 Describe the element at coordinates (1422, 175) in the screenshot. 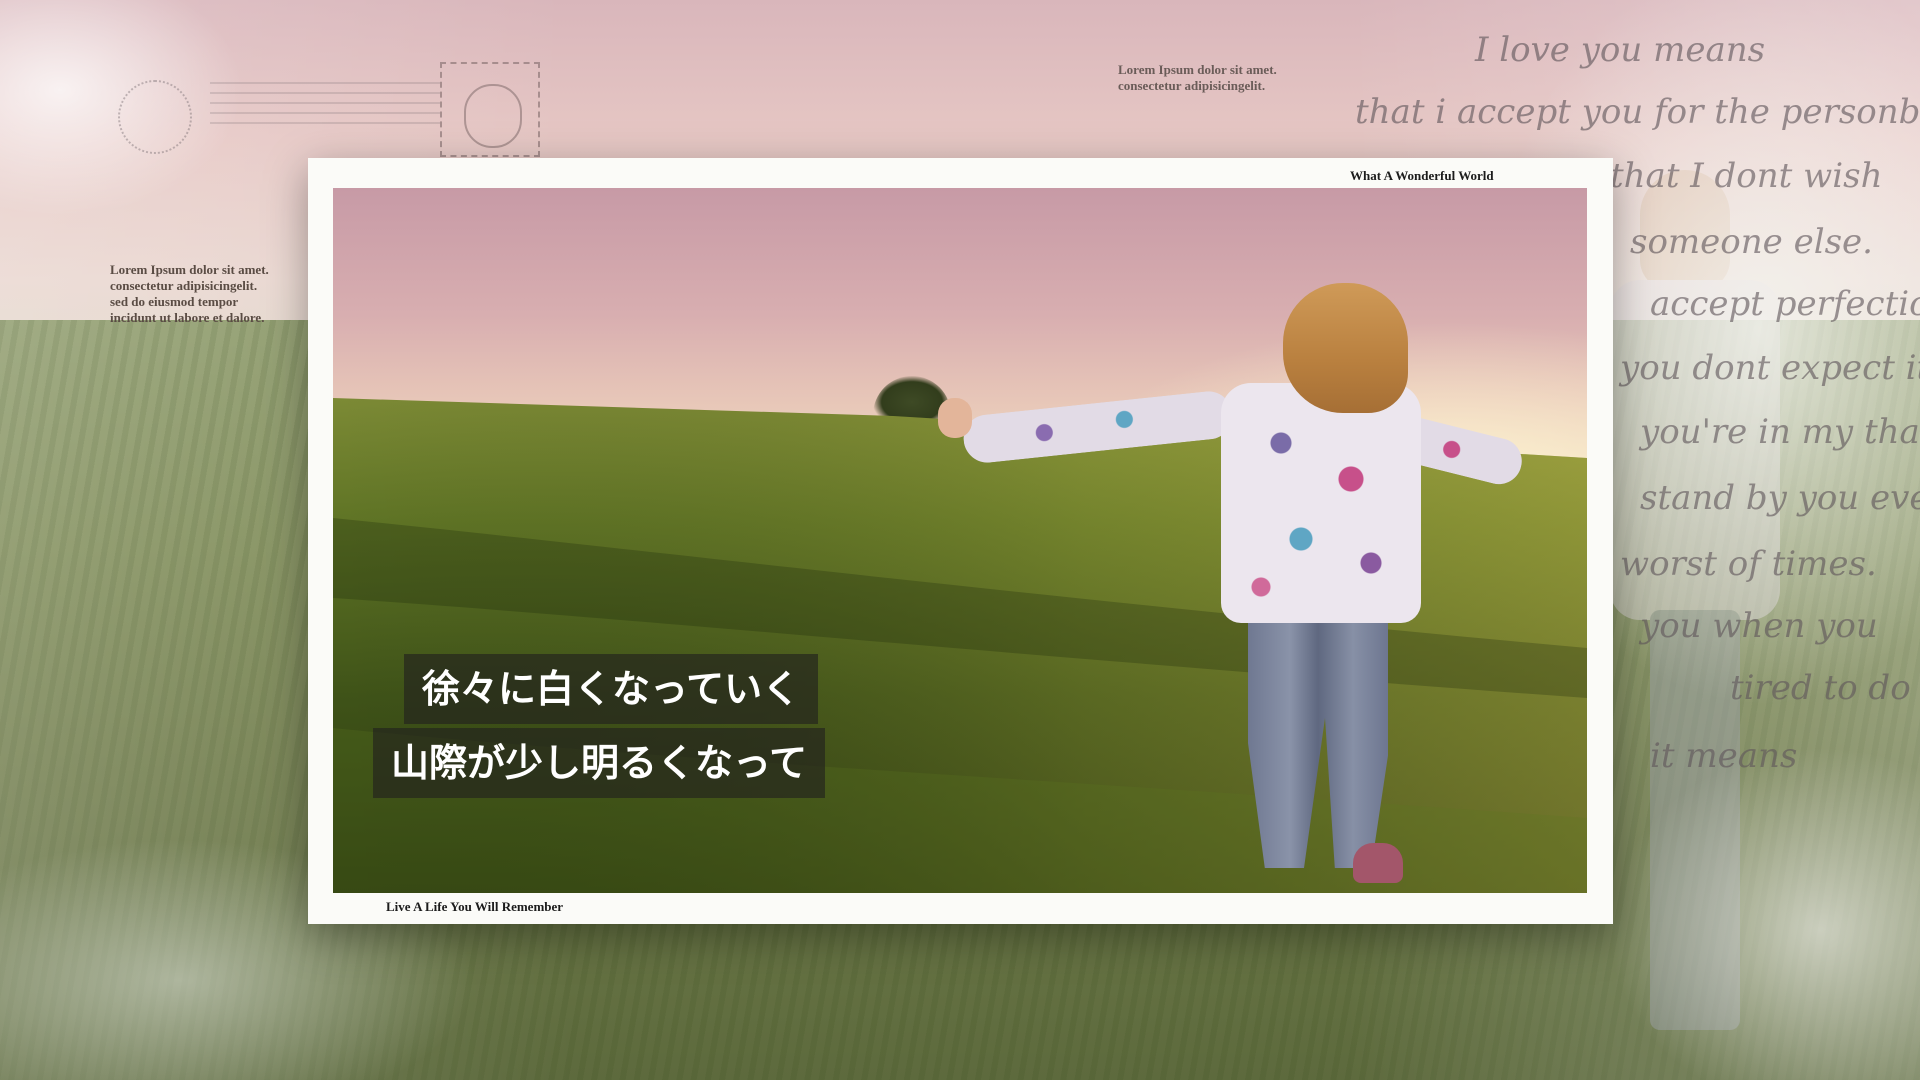

I see `frame-title-top: What A Wonderful World` at that location.